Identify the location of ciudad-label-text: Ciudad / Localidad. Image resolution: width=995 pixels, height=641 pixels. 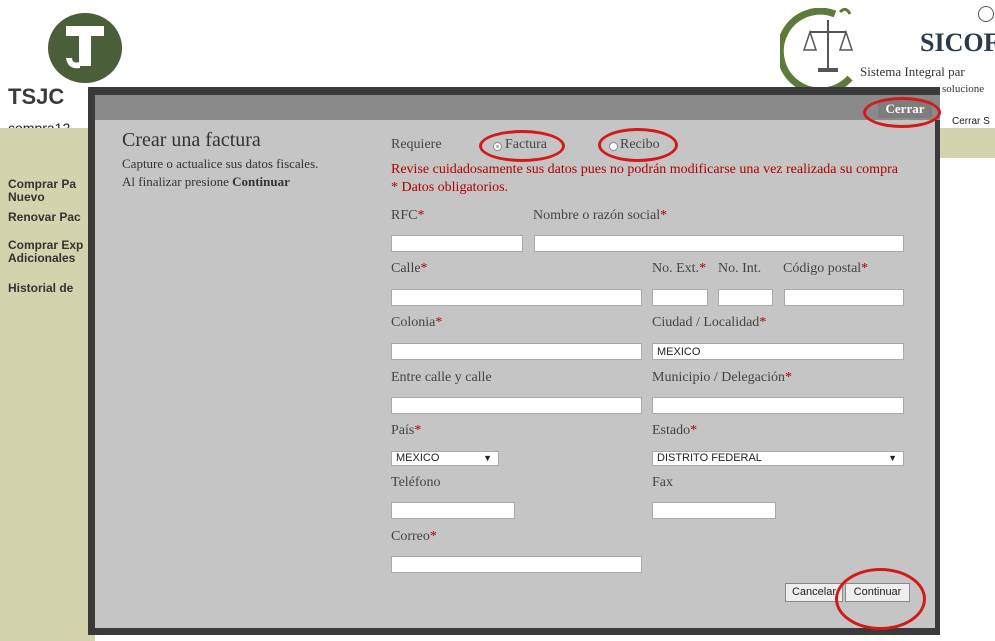
(706, 322).